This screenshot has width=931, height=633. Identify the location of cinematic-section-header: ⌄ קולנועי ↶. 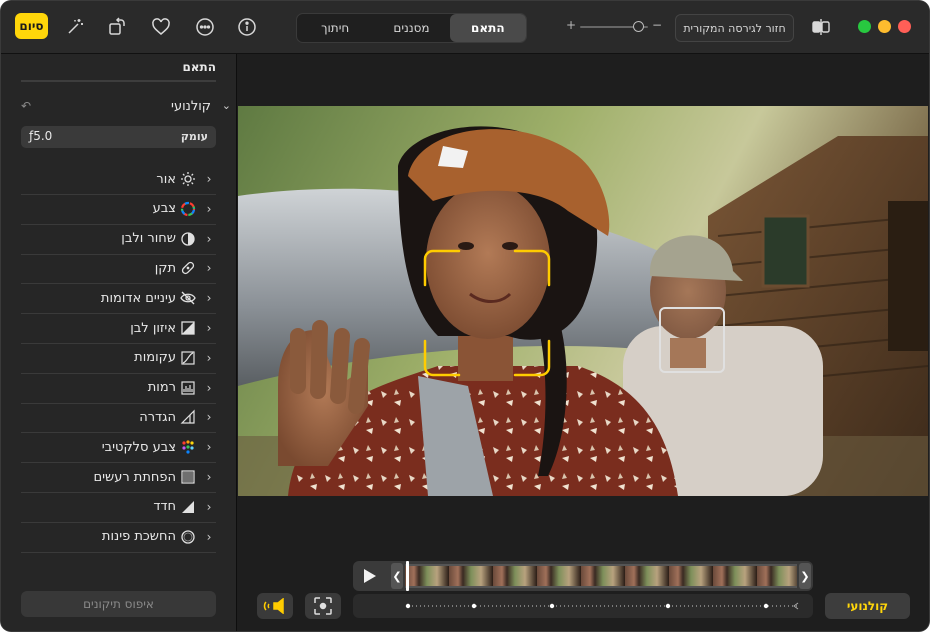
(126, 108).